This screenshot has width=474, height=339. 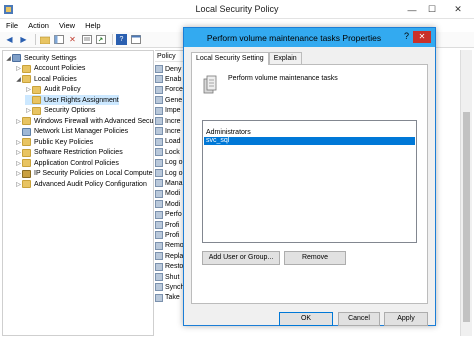 What do you see at coordinates (23, 39) in the screenshot?
I see `forward-icon: ▶` at bounding box center [23, 39].